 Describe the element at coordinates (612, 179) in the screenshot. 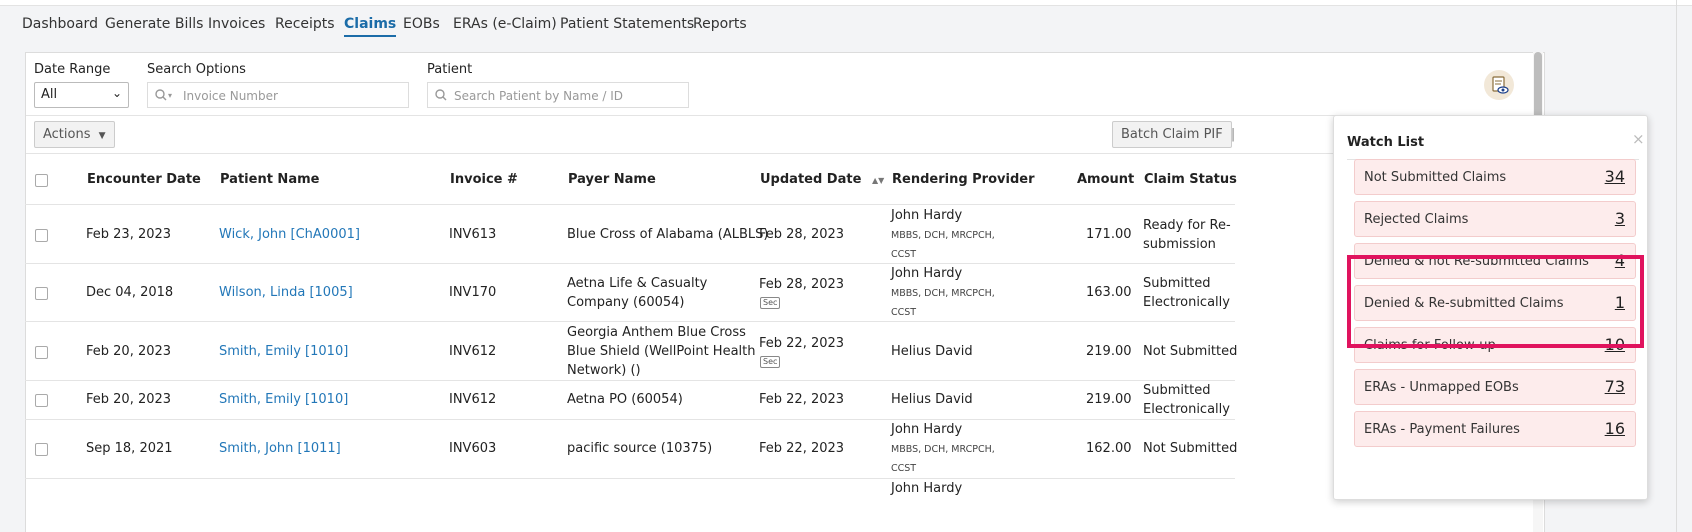

I see `header-payer-name: Payer Name` at that location.